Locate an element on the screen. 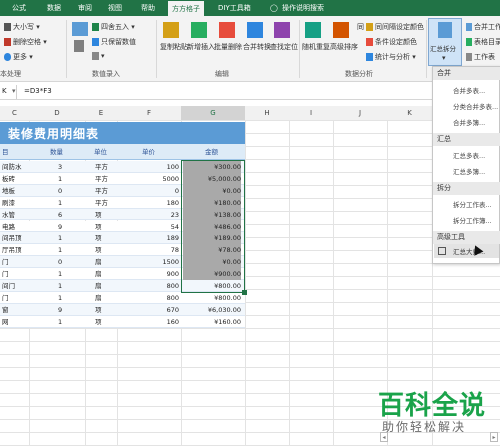 Image resolution: width=500 pixels, height=446 pixels. summary-split-button: 汇总拆分 ▾ is located at coordinates (445, 42).